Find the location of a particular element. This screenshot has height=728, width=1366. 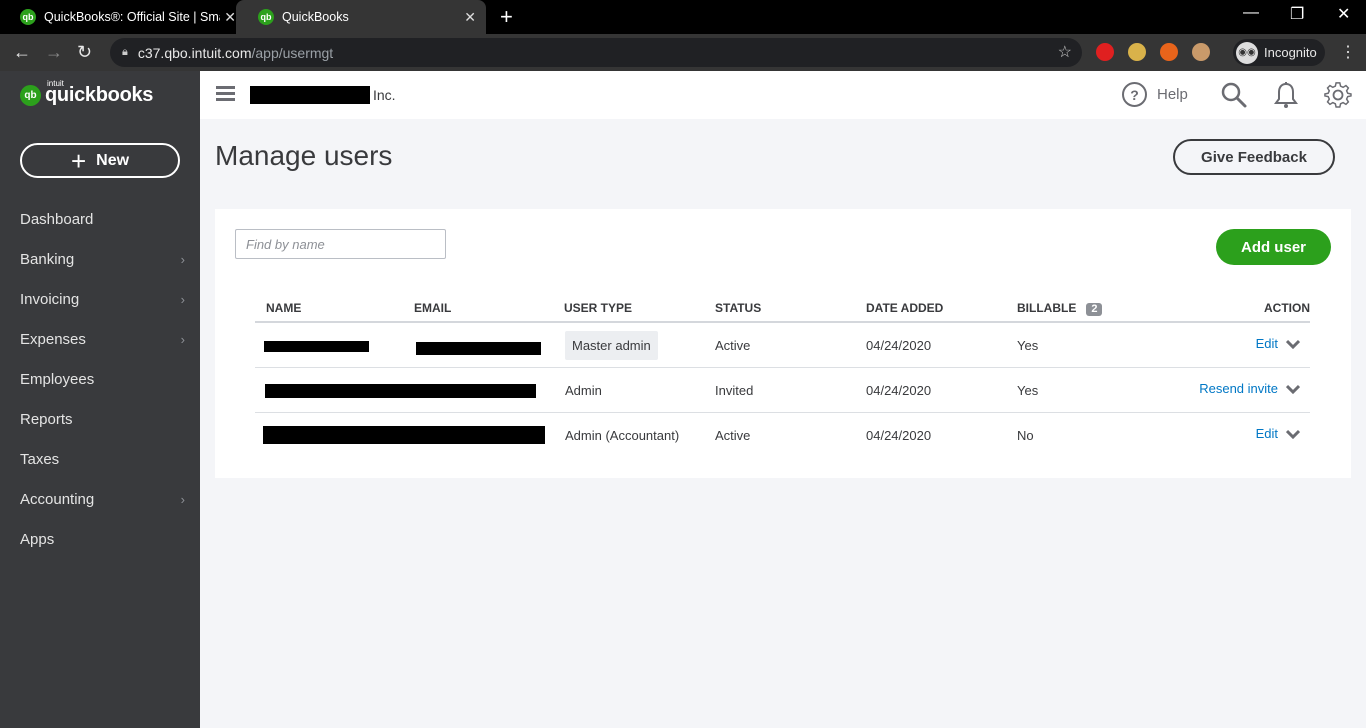

quickbooks-logo: qb intuit quickbooks is located at coordinates (86, 93).